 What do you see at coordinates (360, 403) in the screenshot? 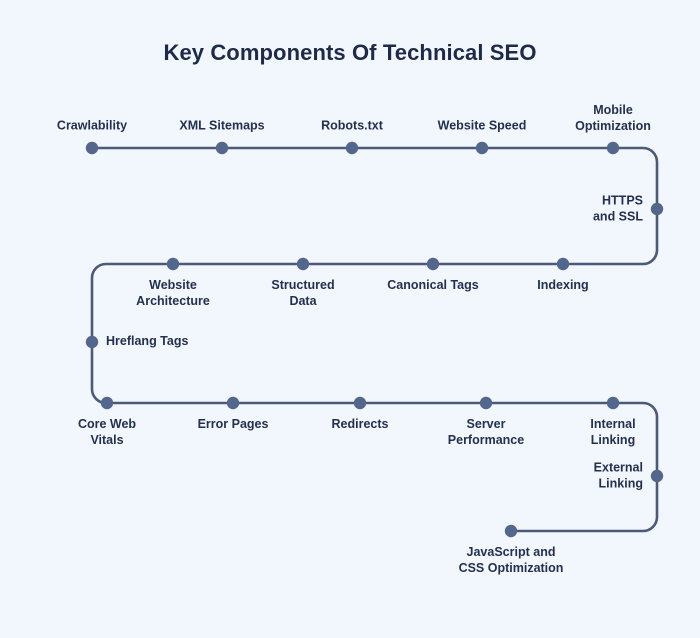
I see `node-dot-redirects` at bounding box center [360, 403].